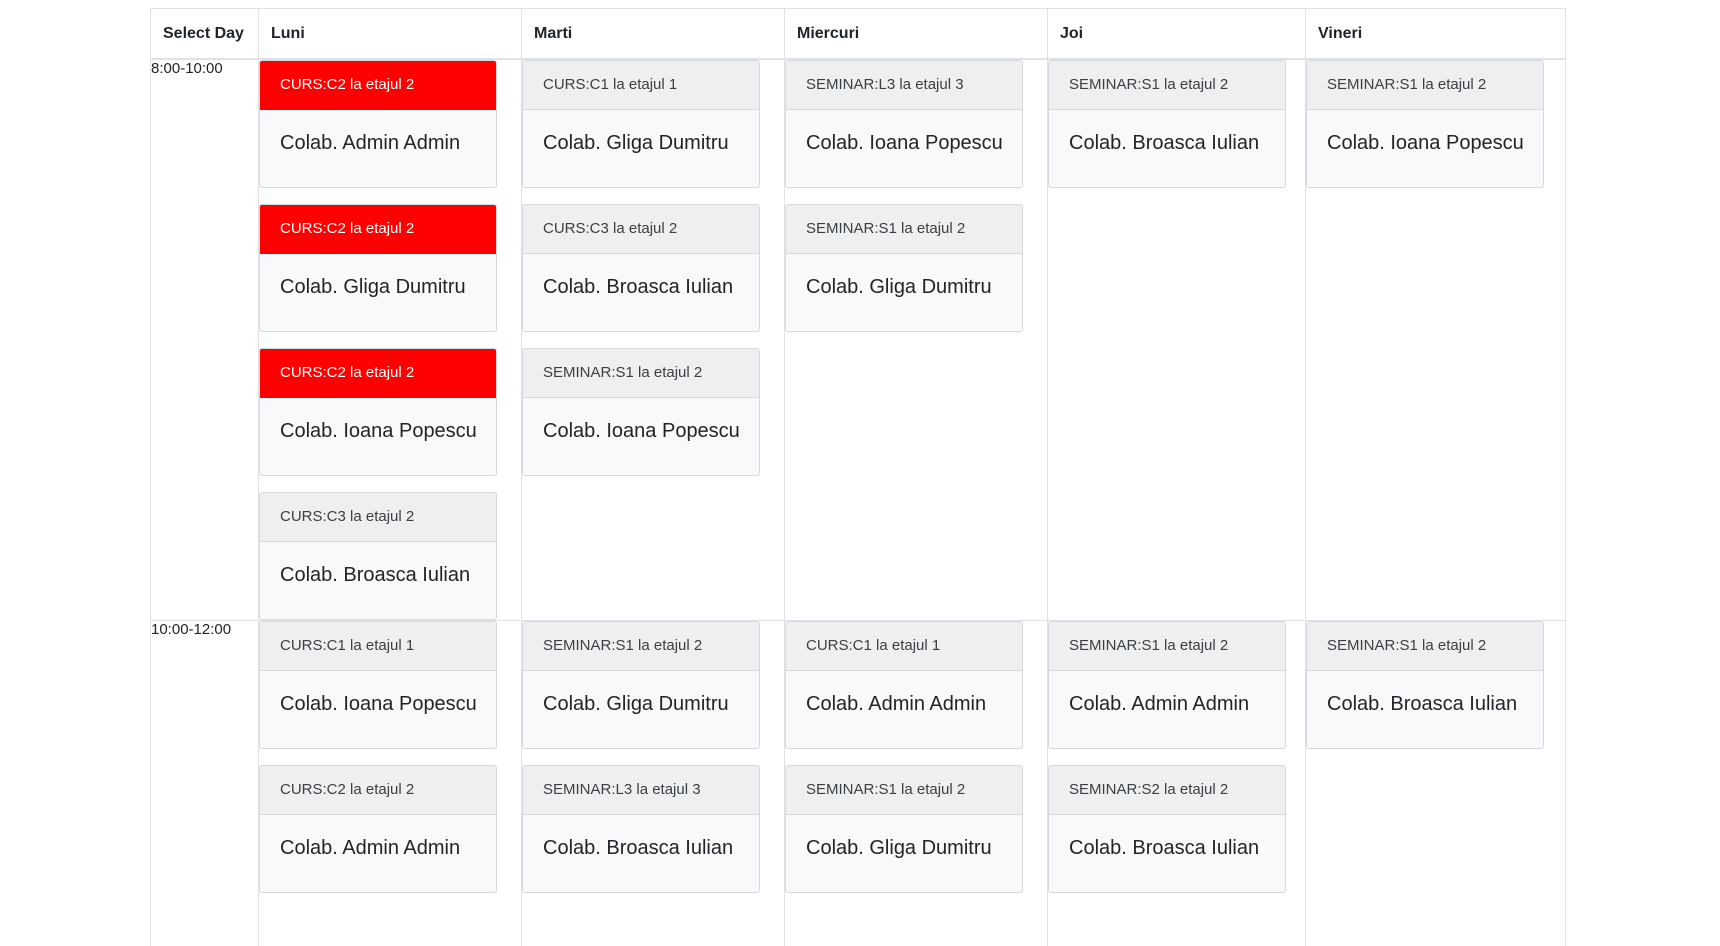 The height and width of the screenshot is (946, 1720). I want to click on class-card: CURS:C1 la etajul 1 Colab. Ioana Popescu, so click(378, 685).